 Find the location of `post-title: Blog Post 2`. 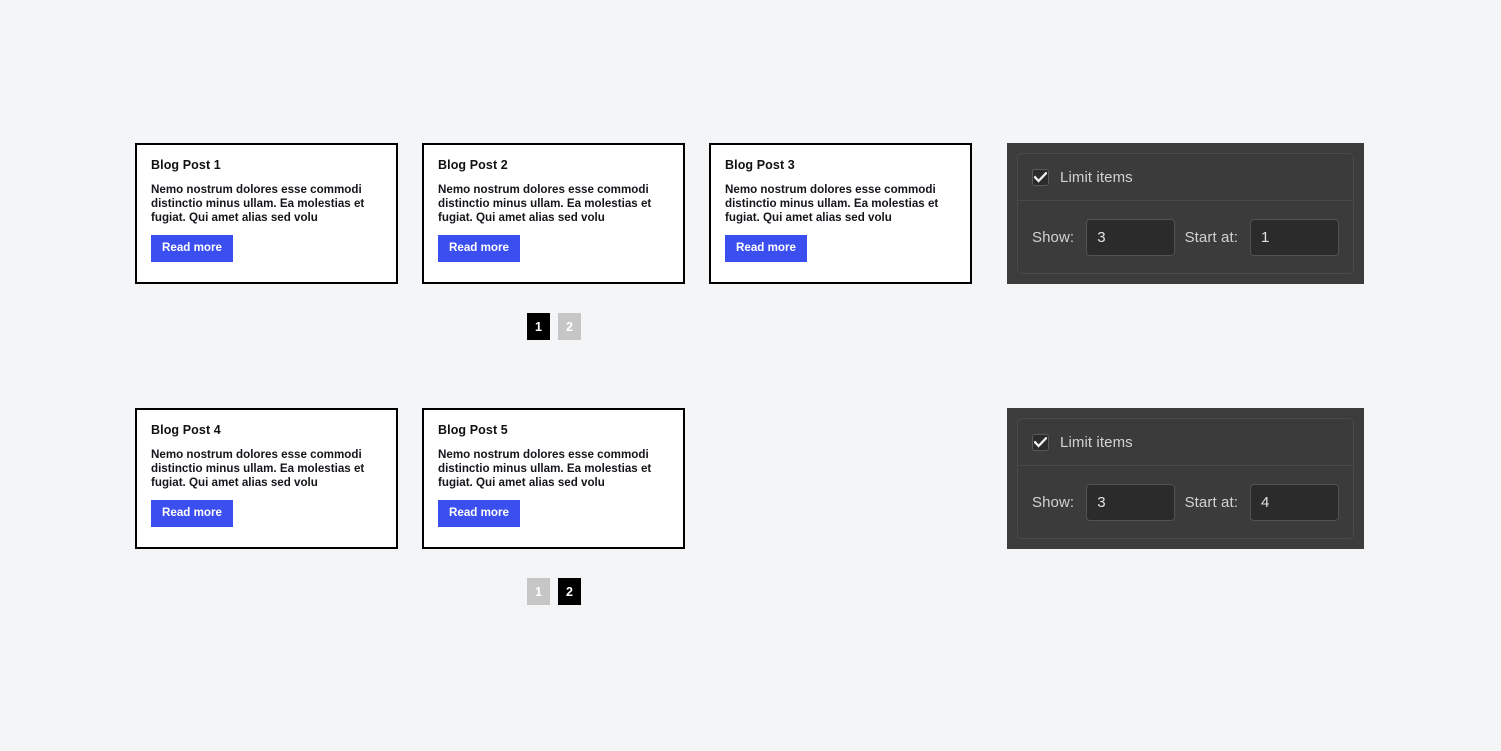

post-title: Blog Post 2 is located at coordinates (473, 165).